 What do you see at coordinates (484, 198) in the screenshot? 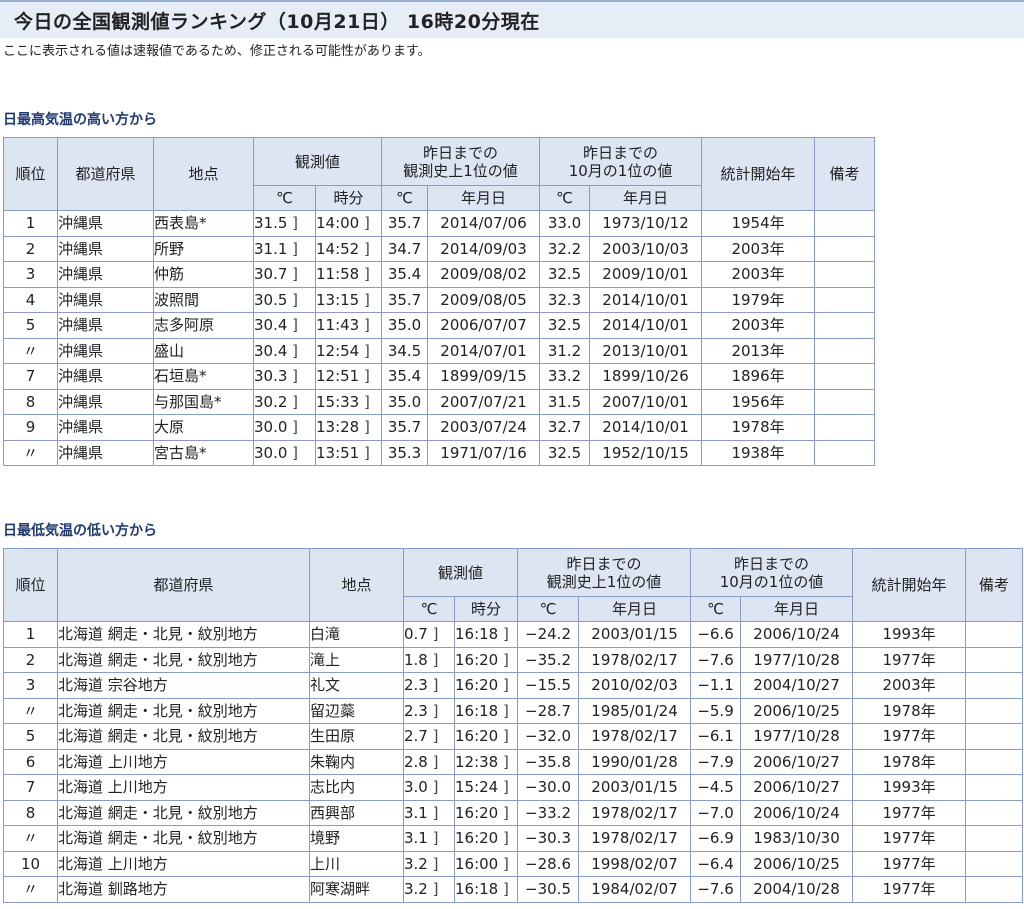
I see `col-date: 年月日` at bounding box center [484, 198].